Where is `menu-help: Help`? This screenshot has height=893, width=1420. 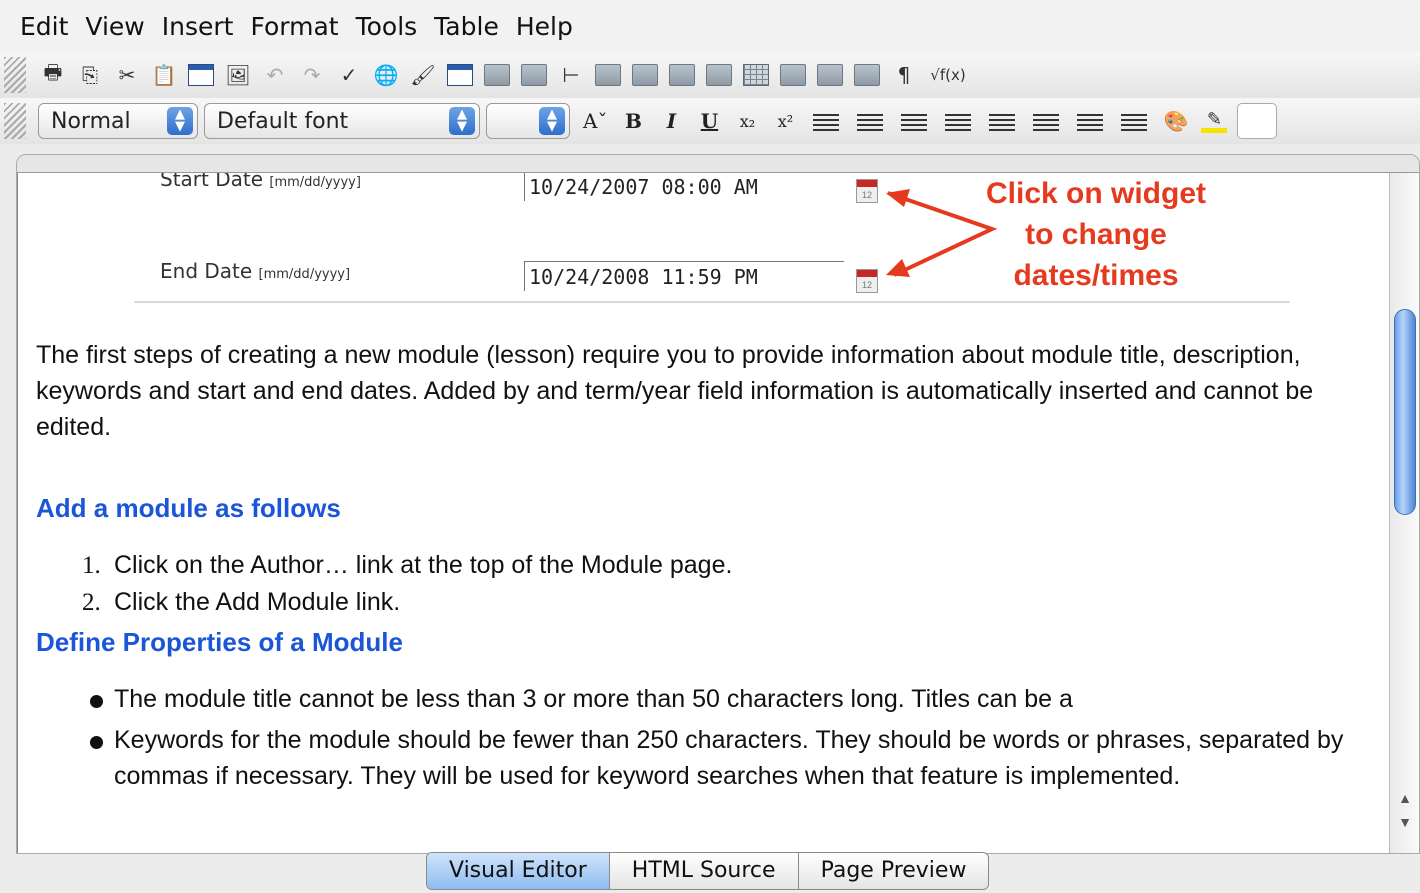
menu-help: Help is located at coordinates (544, 26).